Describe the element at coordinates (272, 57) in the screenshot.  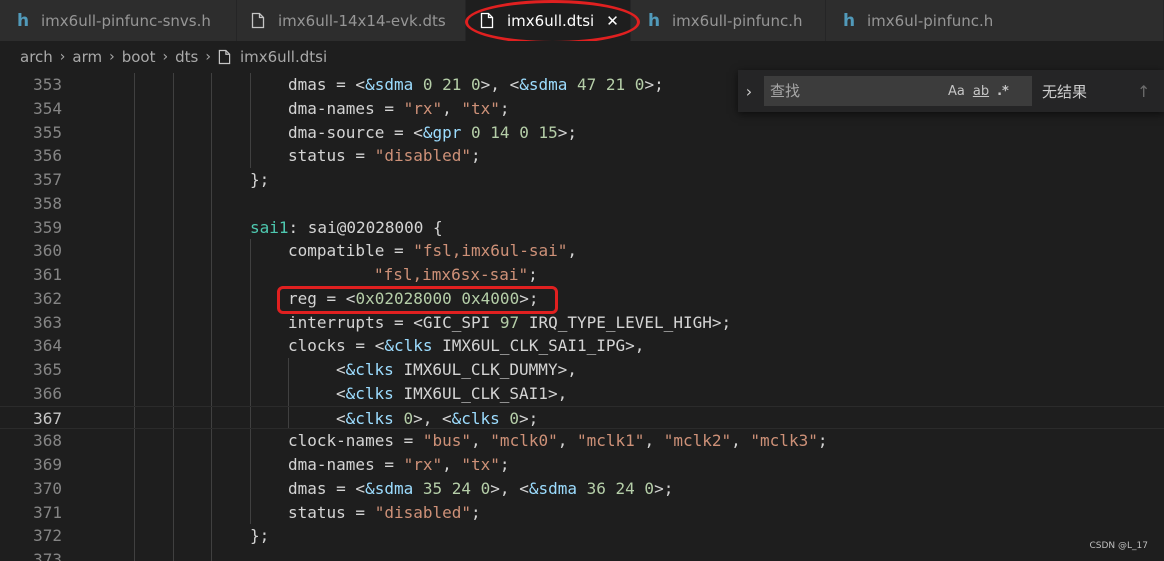
I see `breadcrumb-file: imx6ull.dtsi` at that location.